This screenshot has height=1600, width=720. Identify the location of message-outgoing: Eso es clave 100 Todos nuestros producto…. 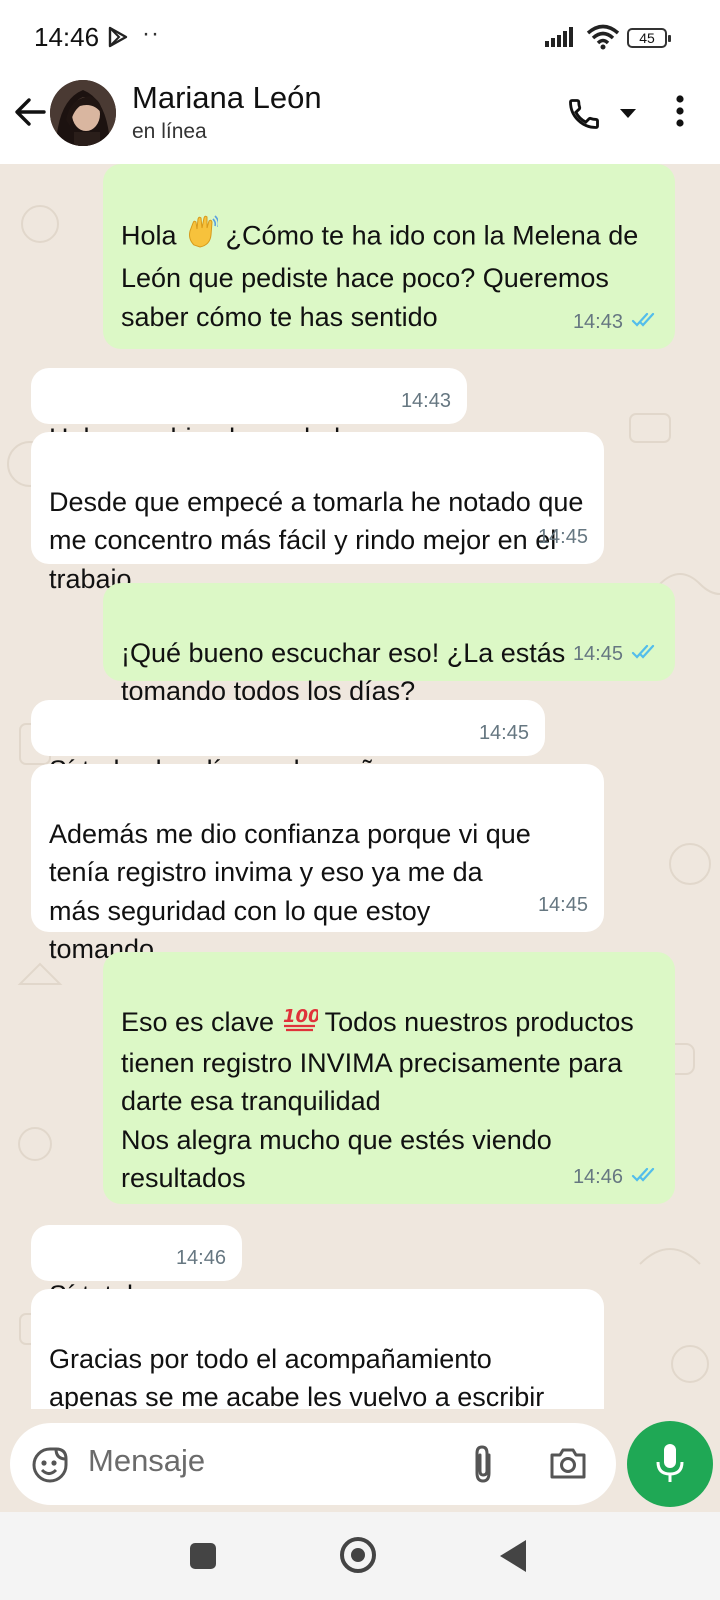
(389, 1078).